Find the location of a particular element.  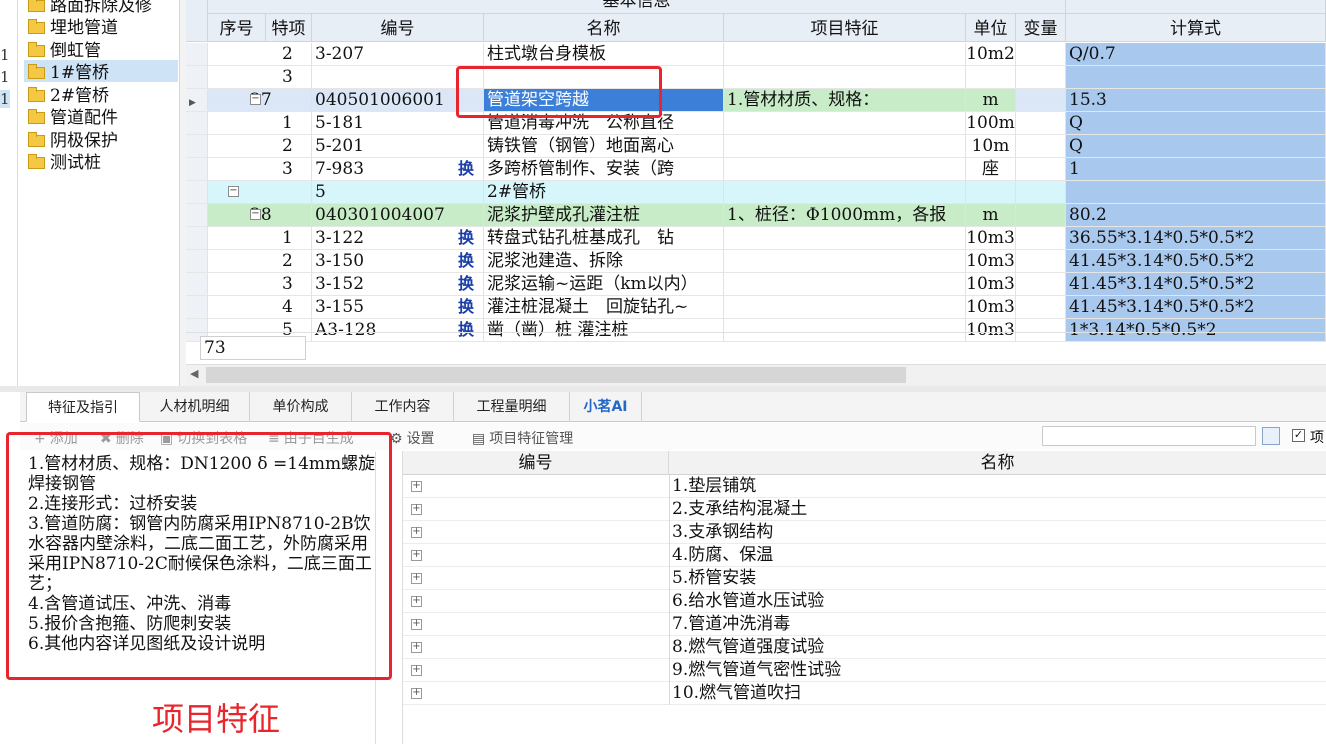

grid-row: 5 2#管桥 − is located at coordinates (756, 192).